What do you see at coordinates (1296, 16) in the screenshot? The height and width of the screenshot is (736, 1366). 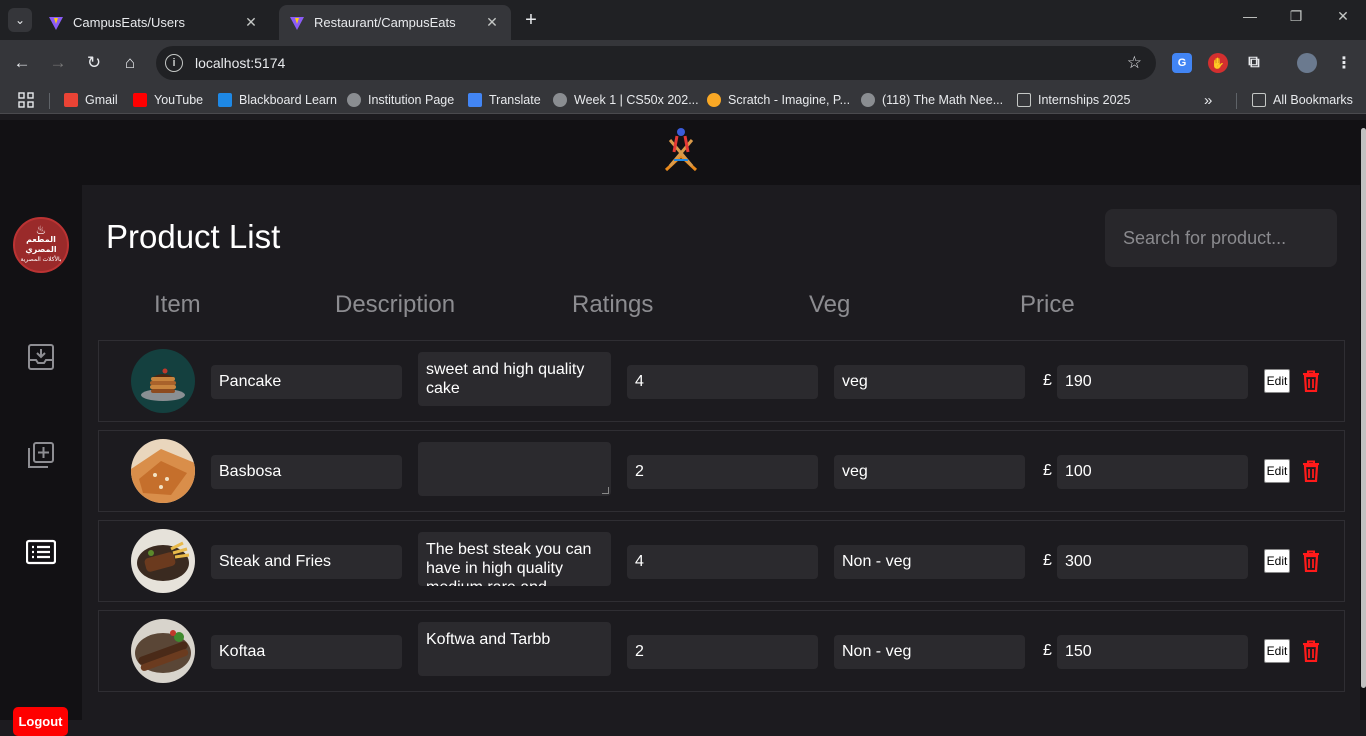 I see `restore-icon: ❐` at bounding box center [1296, 16].